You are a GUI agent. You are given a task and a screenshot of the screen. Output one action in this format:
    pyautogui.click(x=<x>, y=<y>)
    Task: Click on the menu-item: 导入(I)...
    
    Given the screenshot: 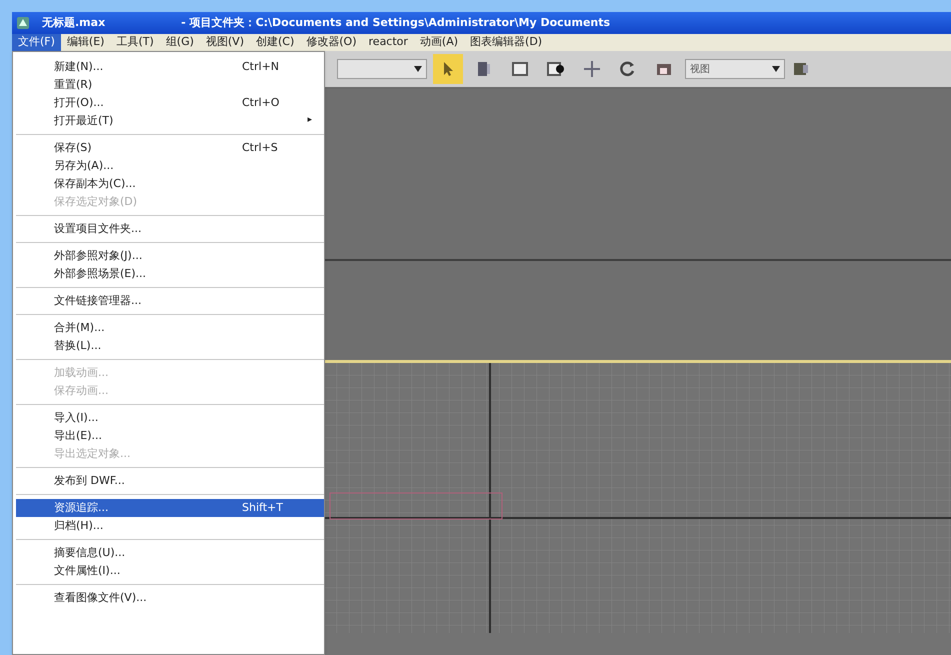 What is the action you would take?
    pyautogui.click(x=170, y=418)
    